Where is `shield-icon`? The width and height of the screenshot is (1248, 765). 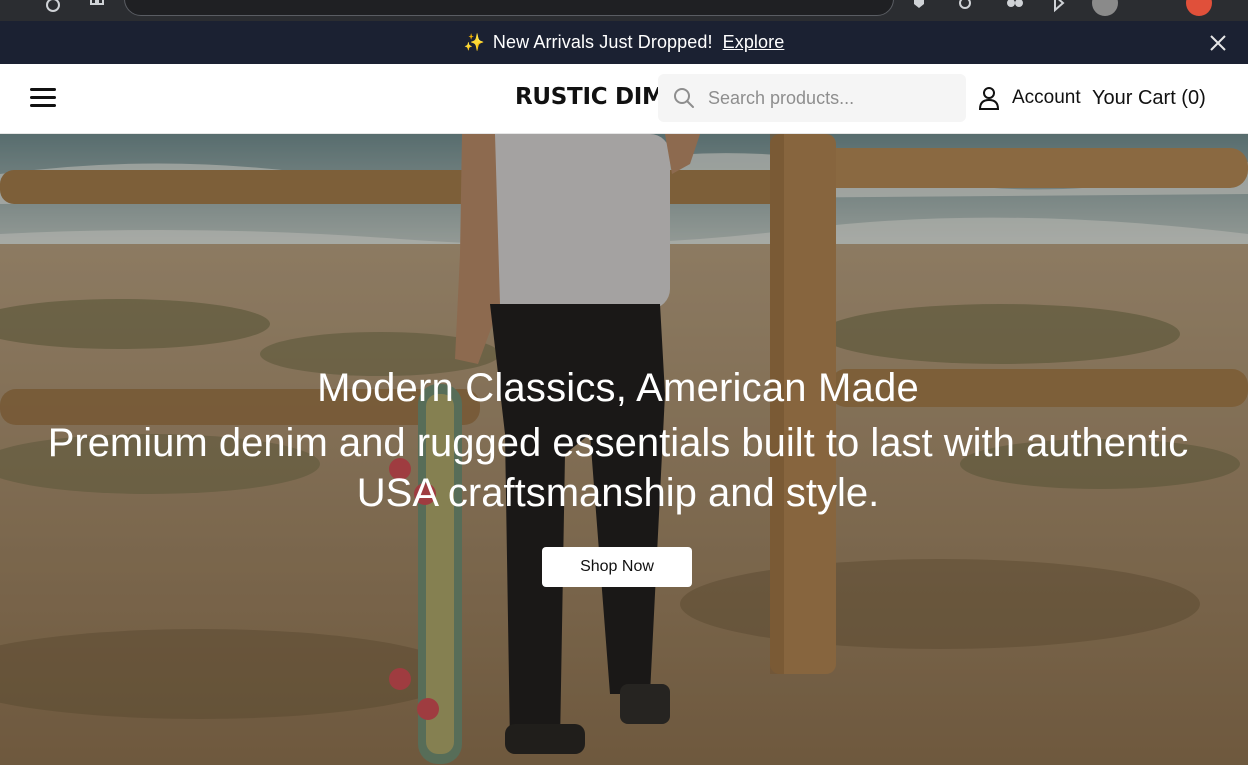
shield-icon is located at coordinates (919, 7).